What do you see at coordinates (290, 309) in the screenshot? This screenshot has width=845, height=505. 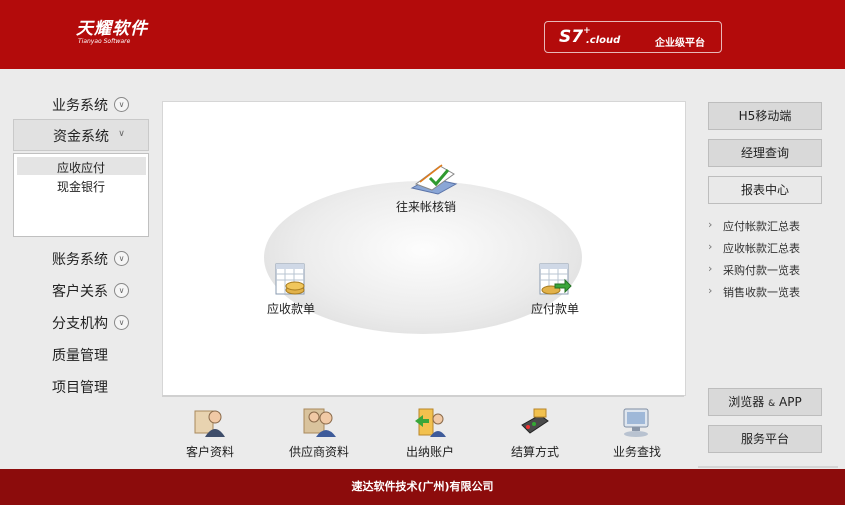 I see `flow-node-label: 应收款单` at bounding box center [290, 309].